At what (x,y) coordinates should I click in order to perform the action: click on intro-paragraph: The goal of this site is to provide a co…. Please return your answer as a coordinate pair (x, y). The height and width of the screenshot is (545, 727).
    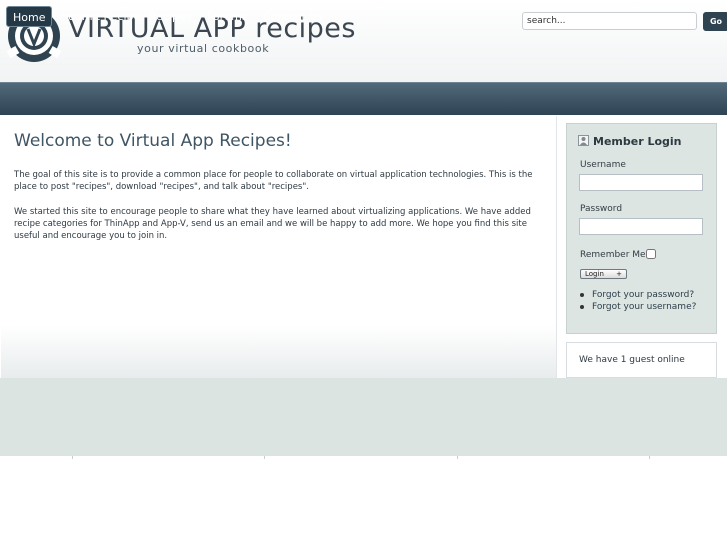
    Looking at the image, I should click on (273, 181).